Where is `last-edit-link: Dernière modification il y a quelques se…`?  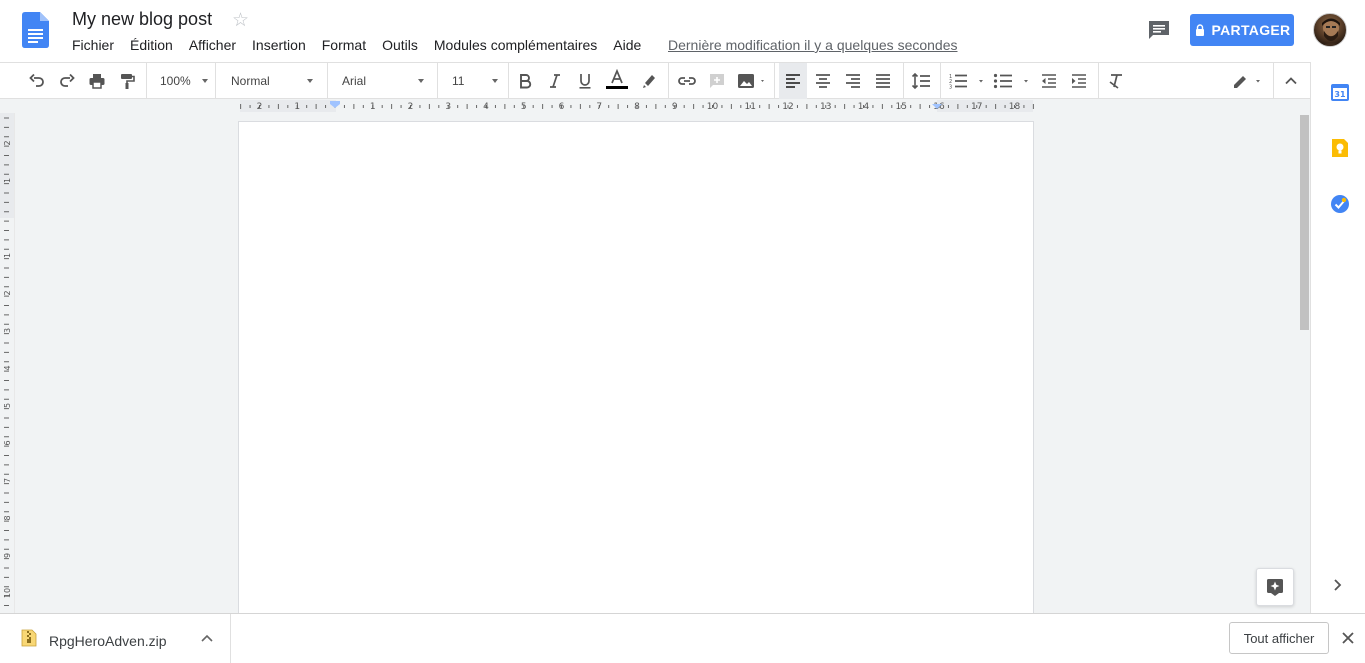
last-edit-link: Dernière modification il y a quelques se… is located at coordinates (813, 45).